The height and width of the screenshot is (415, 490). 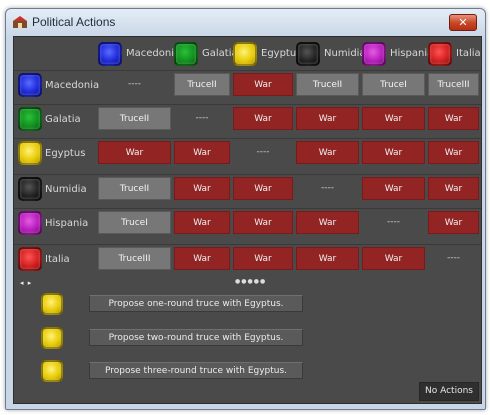 I want to click on window-title: Political Actions, so click(x=74, y=22).